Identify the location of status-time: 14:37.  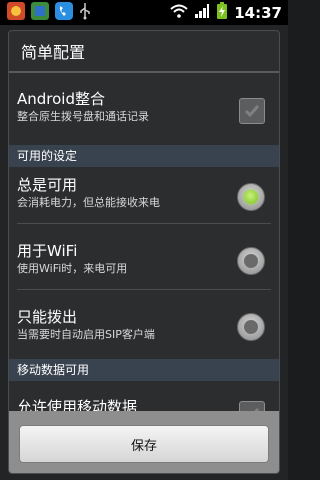
(258, 12).